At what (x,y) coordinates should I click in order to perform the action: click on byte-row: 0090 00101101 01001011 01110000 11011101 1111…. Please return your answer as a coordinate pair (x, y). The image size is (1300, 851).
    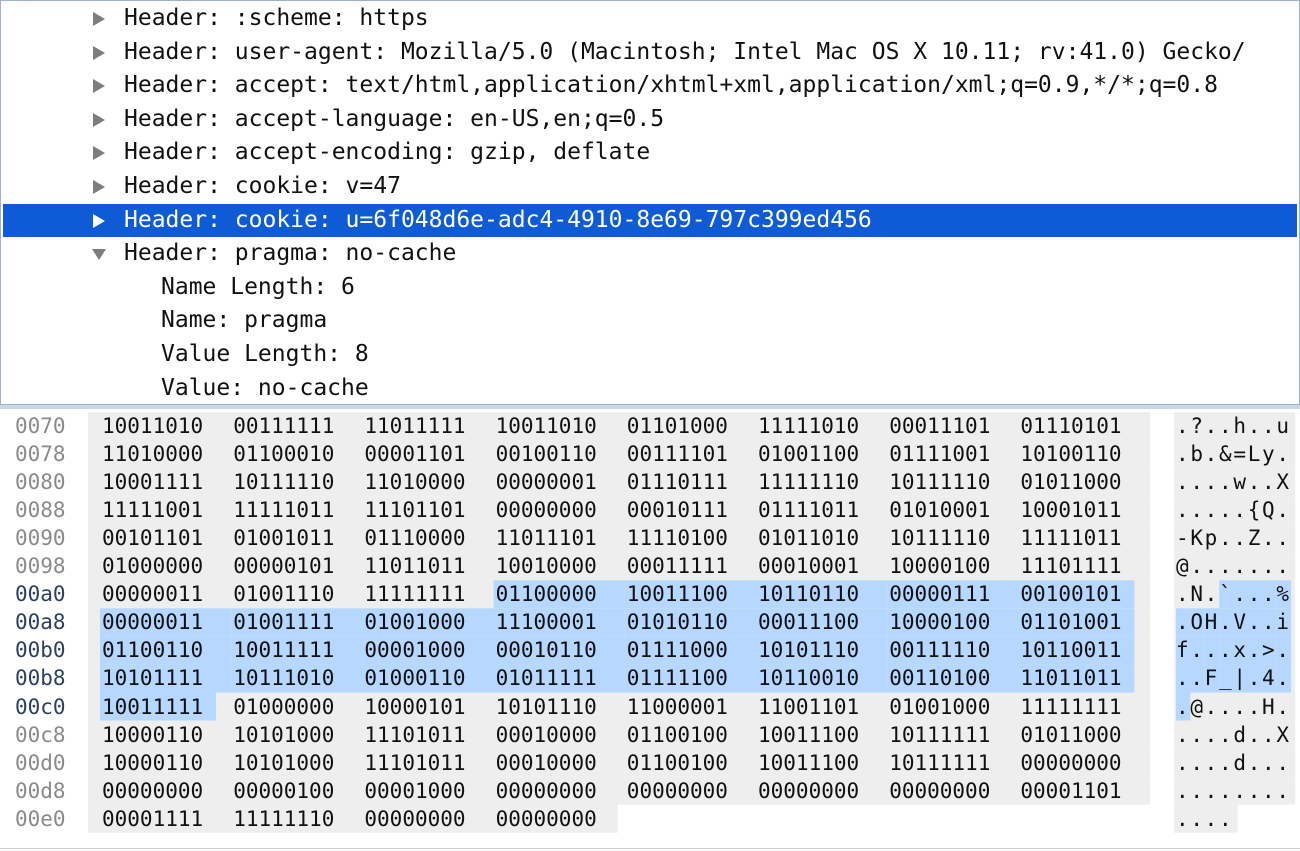
    Looking at the image, I should click on (650, 538).